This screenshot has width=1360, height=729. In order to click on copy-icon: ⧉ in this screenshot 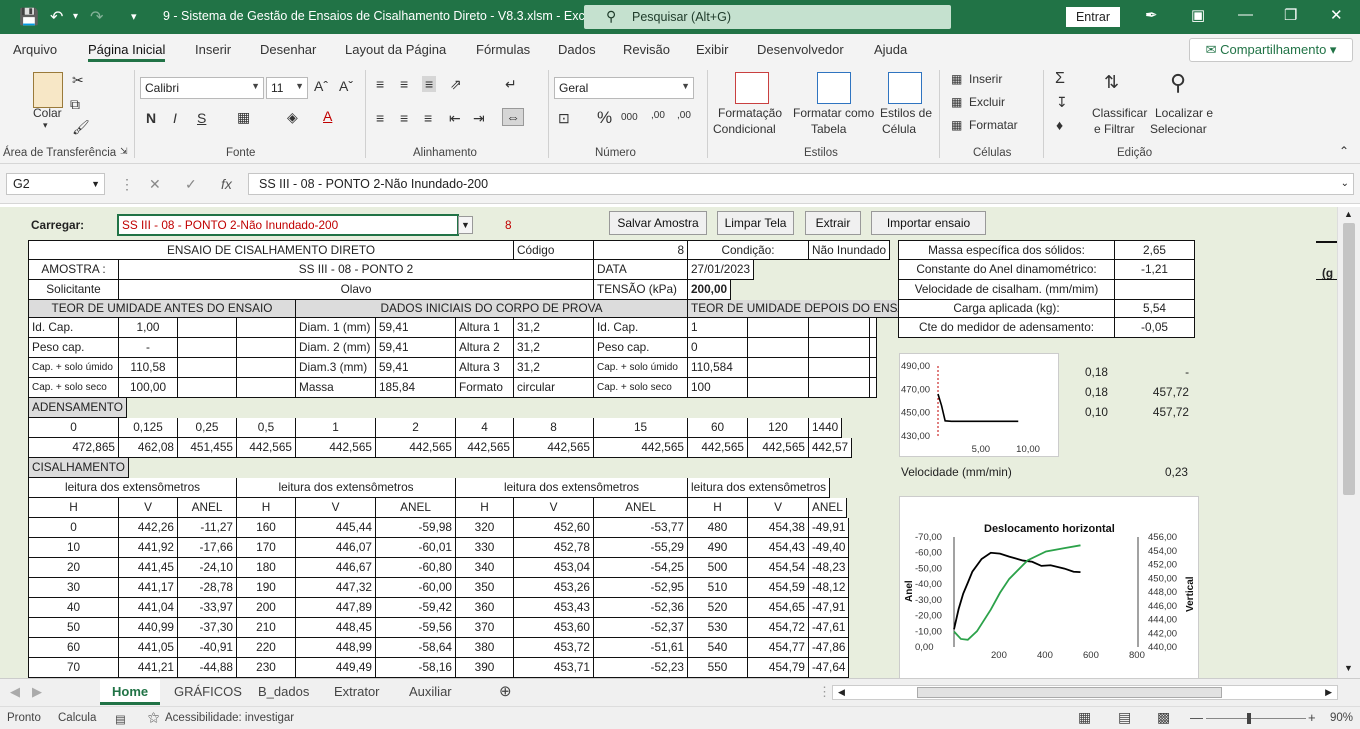, I will do `click(75, 104)`.